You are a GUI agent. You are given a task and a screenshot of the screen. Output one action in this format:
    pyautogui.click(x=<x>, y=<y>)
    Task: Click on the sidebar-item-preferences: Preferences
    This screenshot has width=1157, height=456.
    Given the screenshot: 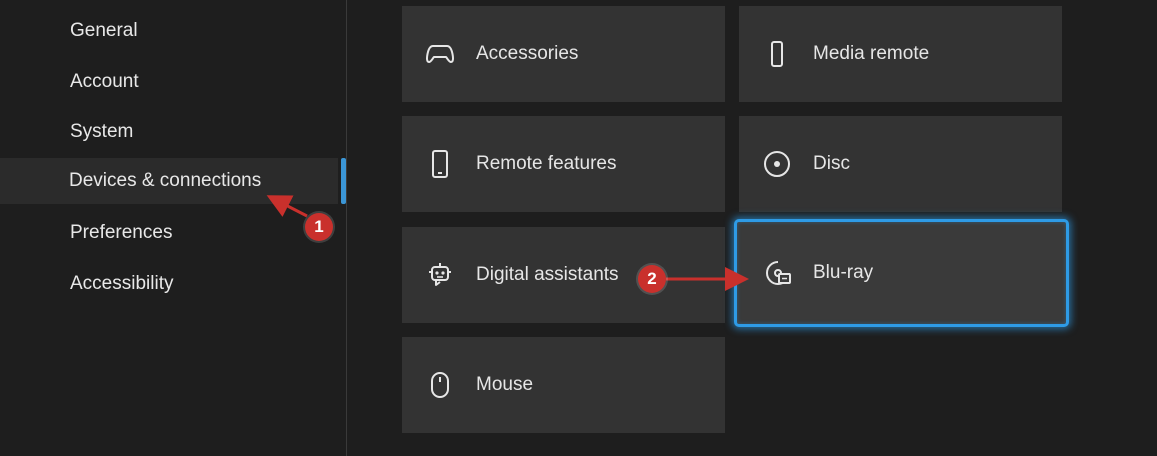 What is the action you would take?
    pyautogui.click(x=169, y=233)
    